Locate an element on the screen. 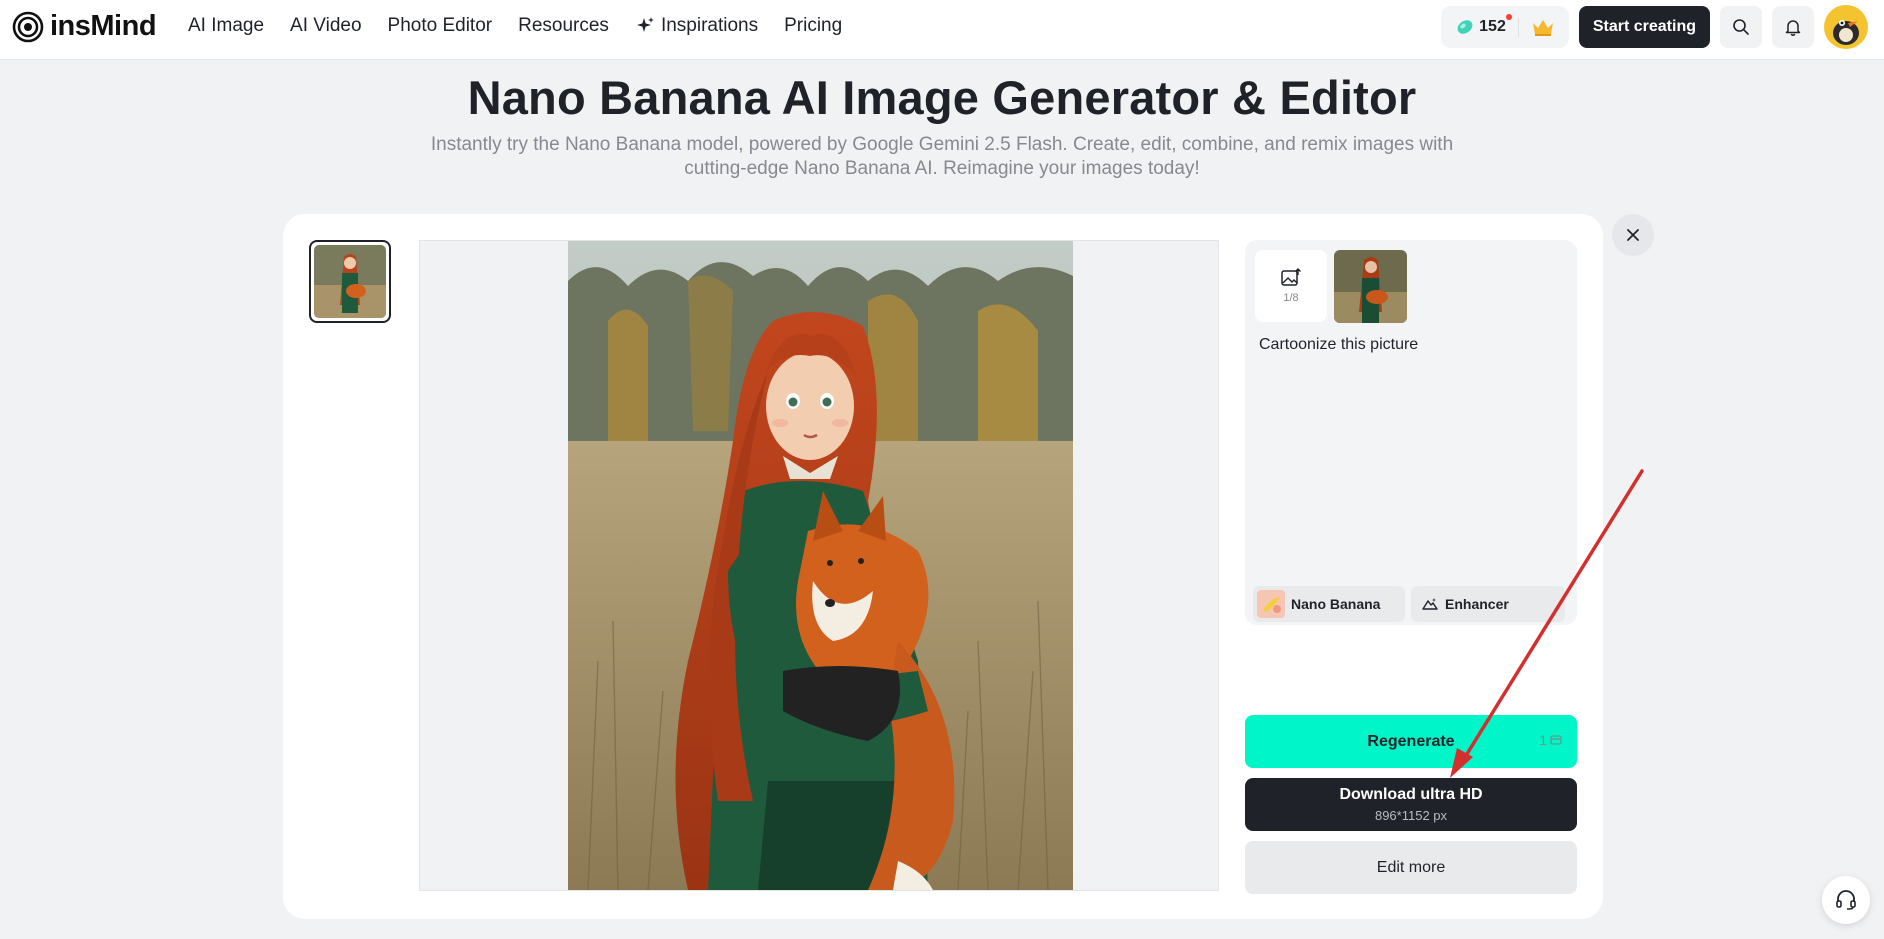 This screenshot has width=1884, height=939. user-avatar is located at coordinates (1846, 27).